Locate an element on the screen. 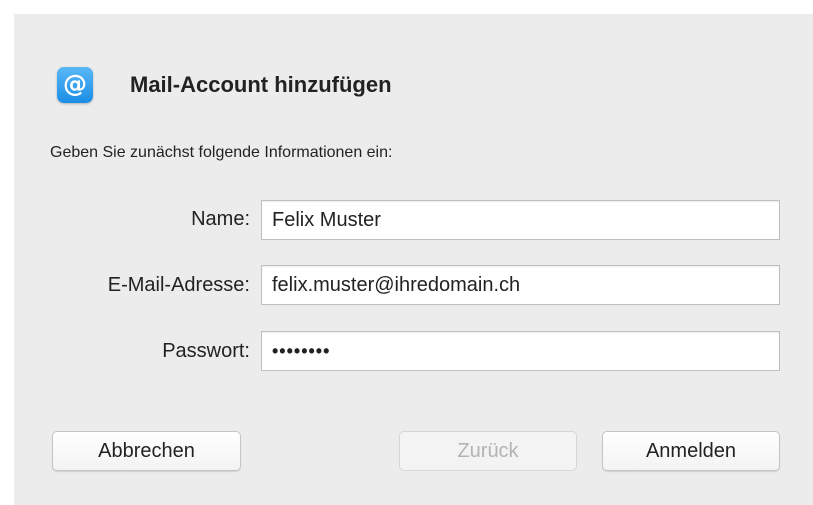 The image size is (813, 505). email-field: felix.muster@ihredomain.ch is located at coordinates (520, 285).